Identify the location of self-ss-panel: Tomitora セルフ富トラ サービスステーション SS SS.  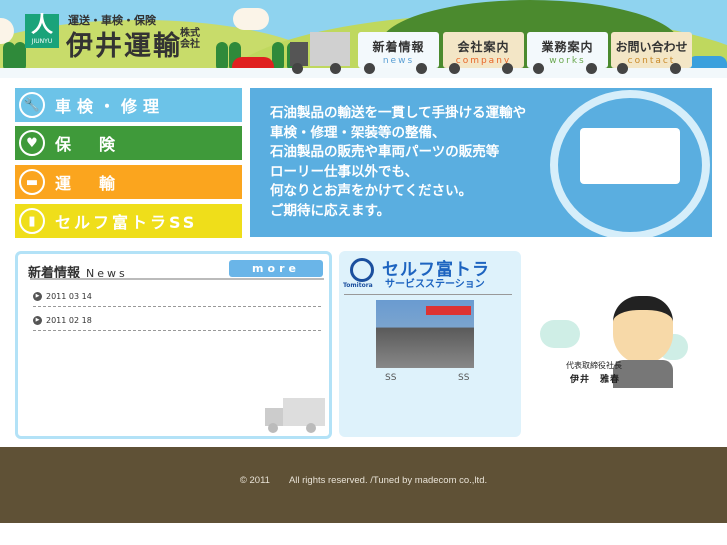
(430, 344).